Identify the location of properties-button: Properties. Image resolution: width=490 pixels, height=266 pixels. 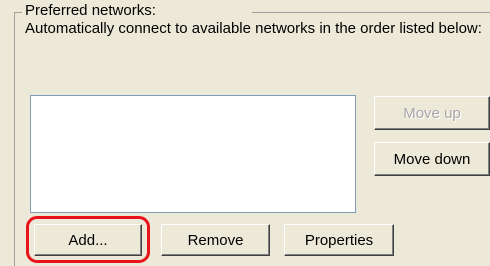
(339, 240).